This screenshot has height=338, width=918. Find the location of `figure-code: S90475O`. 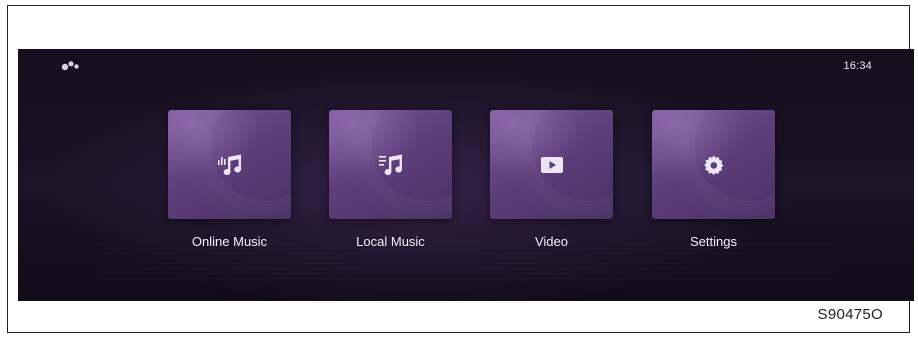

figure-code: S90475O is located at coordinates (850, 314).